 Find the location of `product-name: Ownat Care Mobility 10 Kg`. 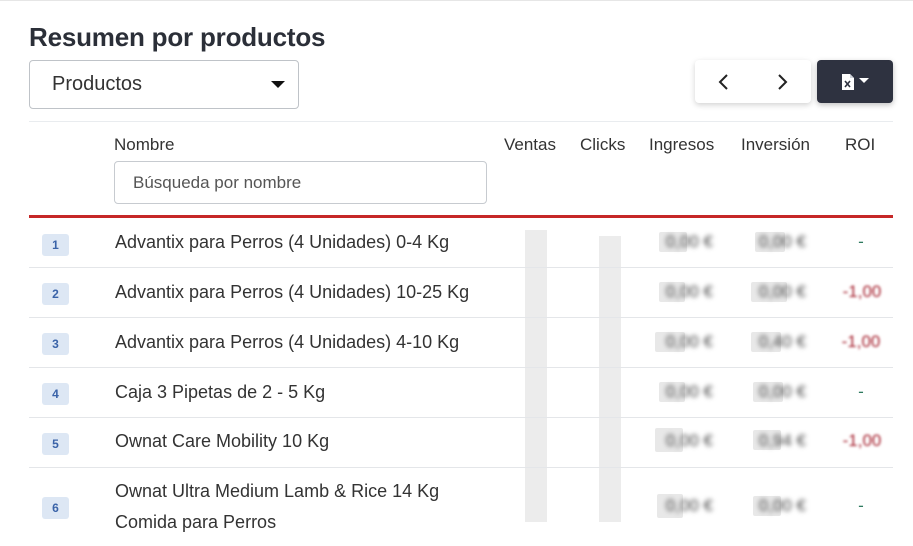

product-name: Ownat Care Mobility 10 Kg is located at coordinates (222, 441).